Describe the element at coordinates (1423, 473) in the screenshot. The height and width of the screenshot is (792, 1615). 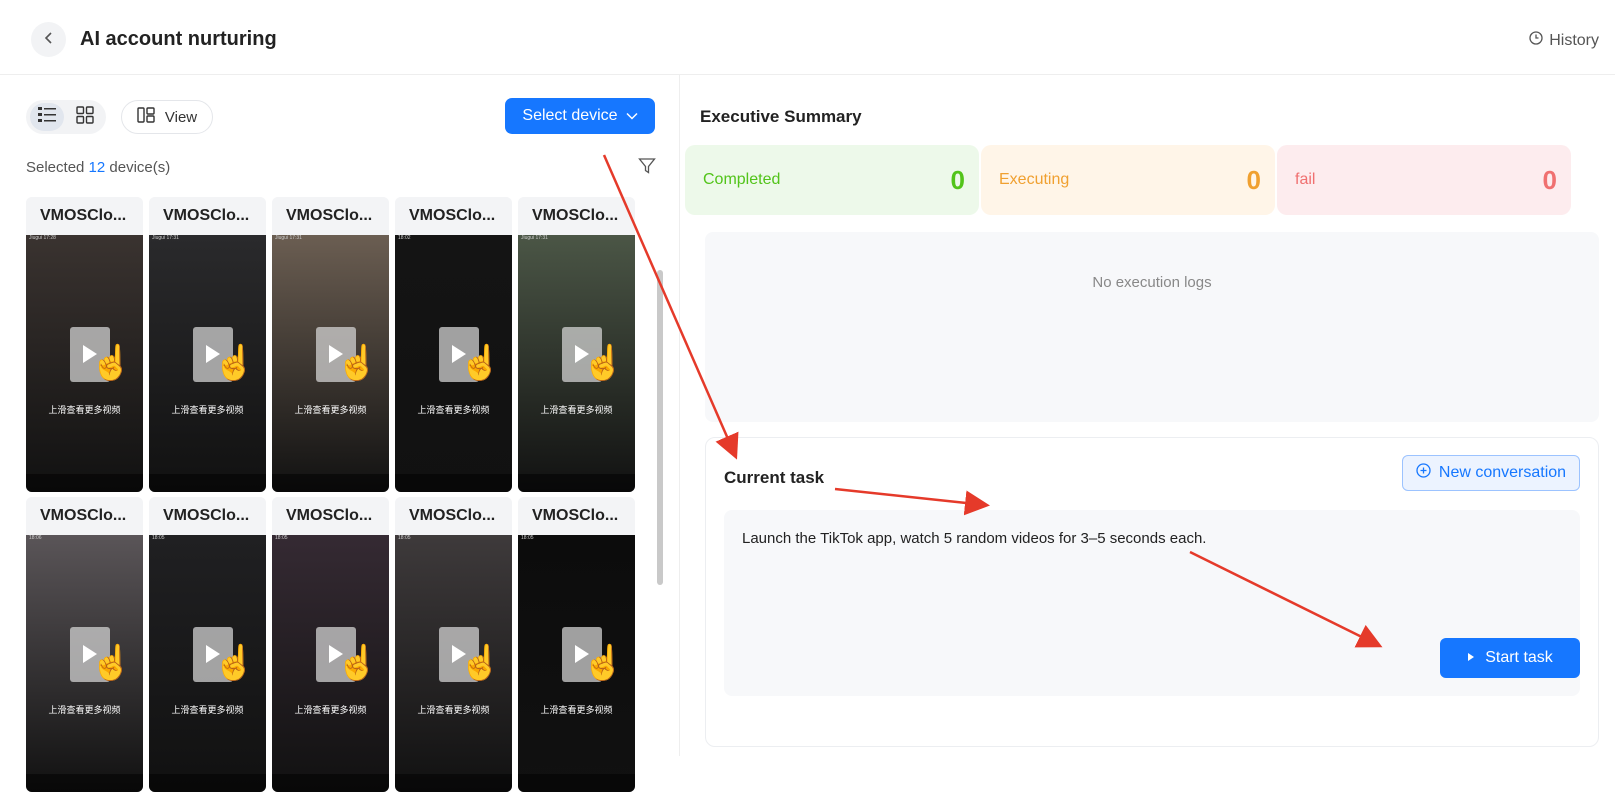
I see `plus-circle-icon` at that location.